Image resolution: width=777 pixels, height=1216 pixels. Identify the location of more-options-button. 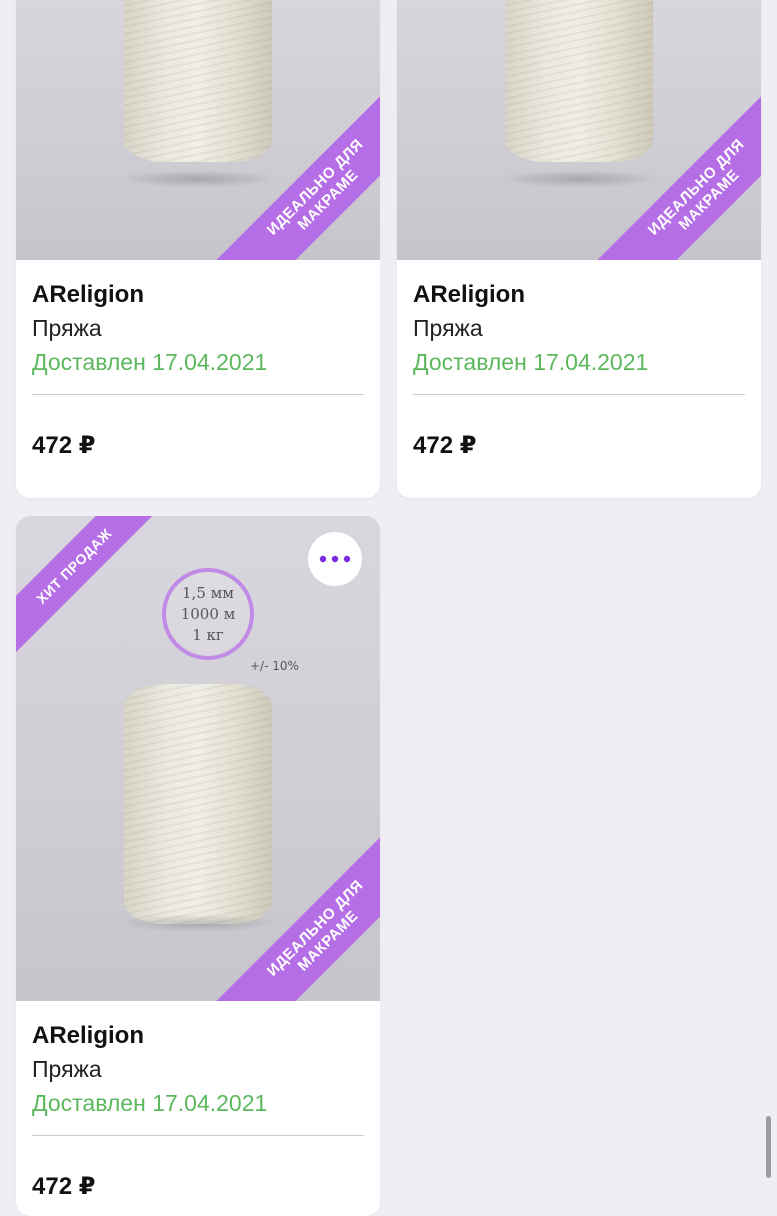
(335, 559).